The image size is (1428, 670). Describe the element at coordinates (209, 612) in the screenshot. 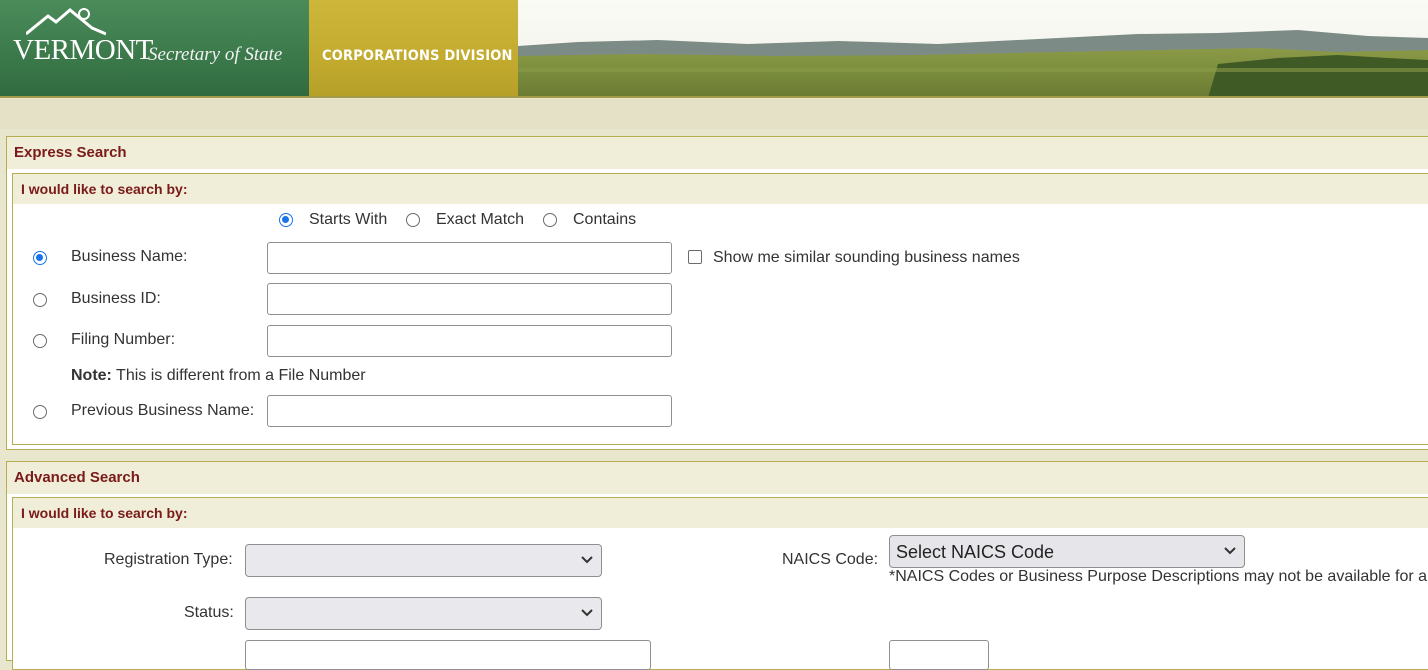

I see `status-label: Status:` at that location.